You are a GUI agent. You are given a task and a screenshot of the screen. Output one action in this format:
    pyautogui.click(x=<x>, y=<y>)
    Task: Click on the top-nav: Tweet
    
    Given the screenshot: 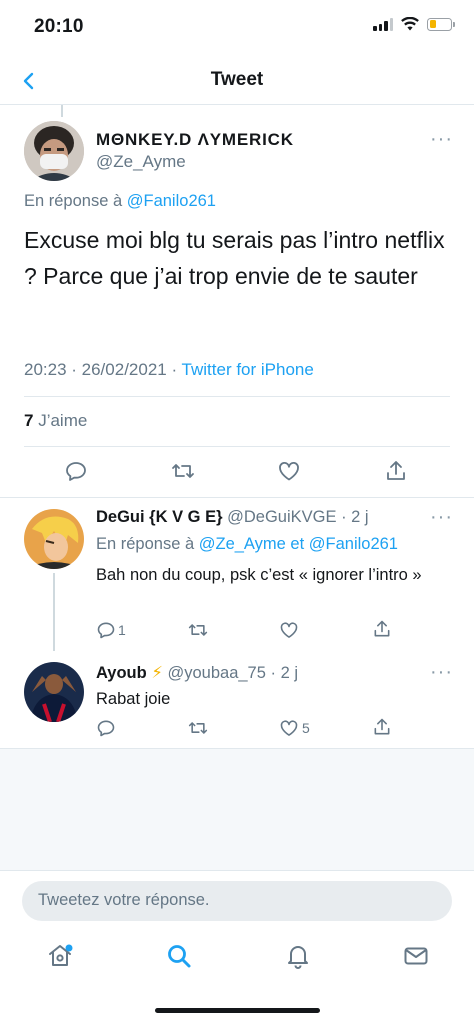 What is the action you would take?
    pyautogui.click(x=237, y=80)
    